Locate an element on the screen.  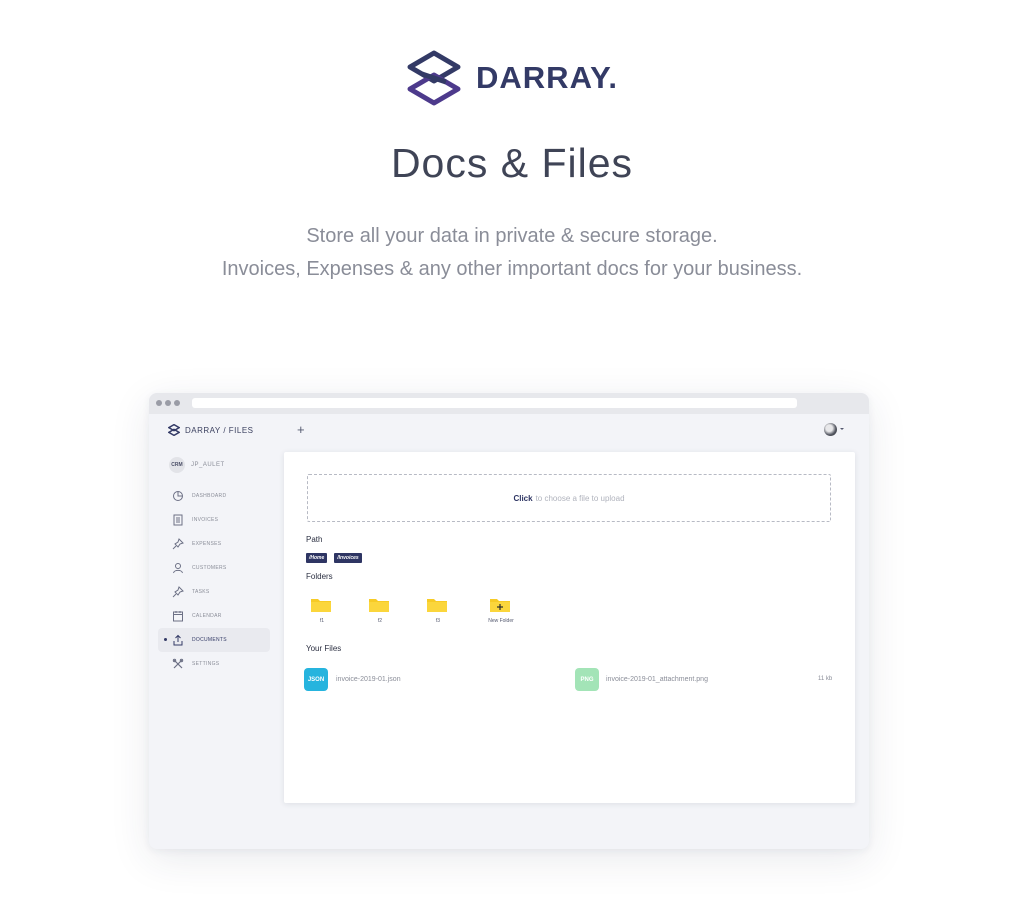
breadcrumb: /Home /Invoices is located at coordinates (334, 558).